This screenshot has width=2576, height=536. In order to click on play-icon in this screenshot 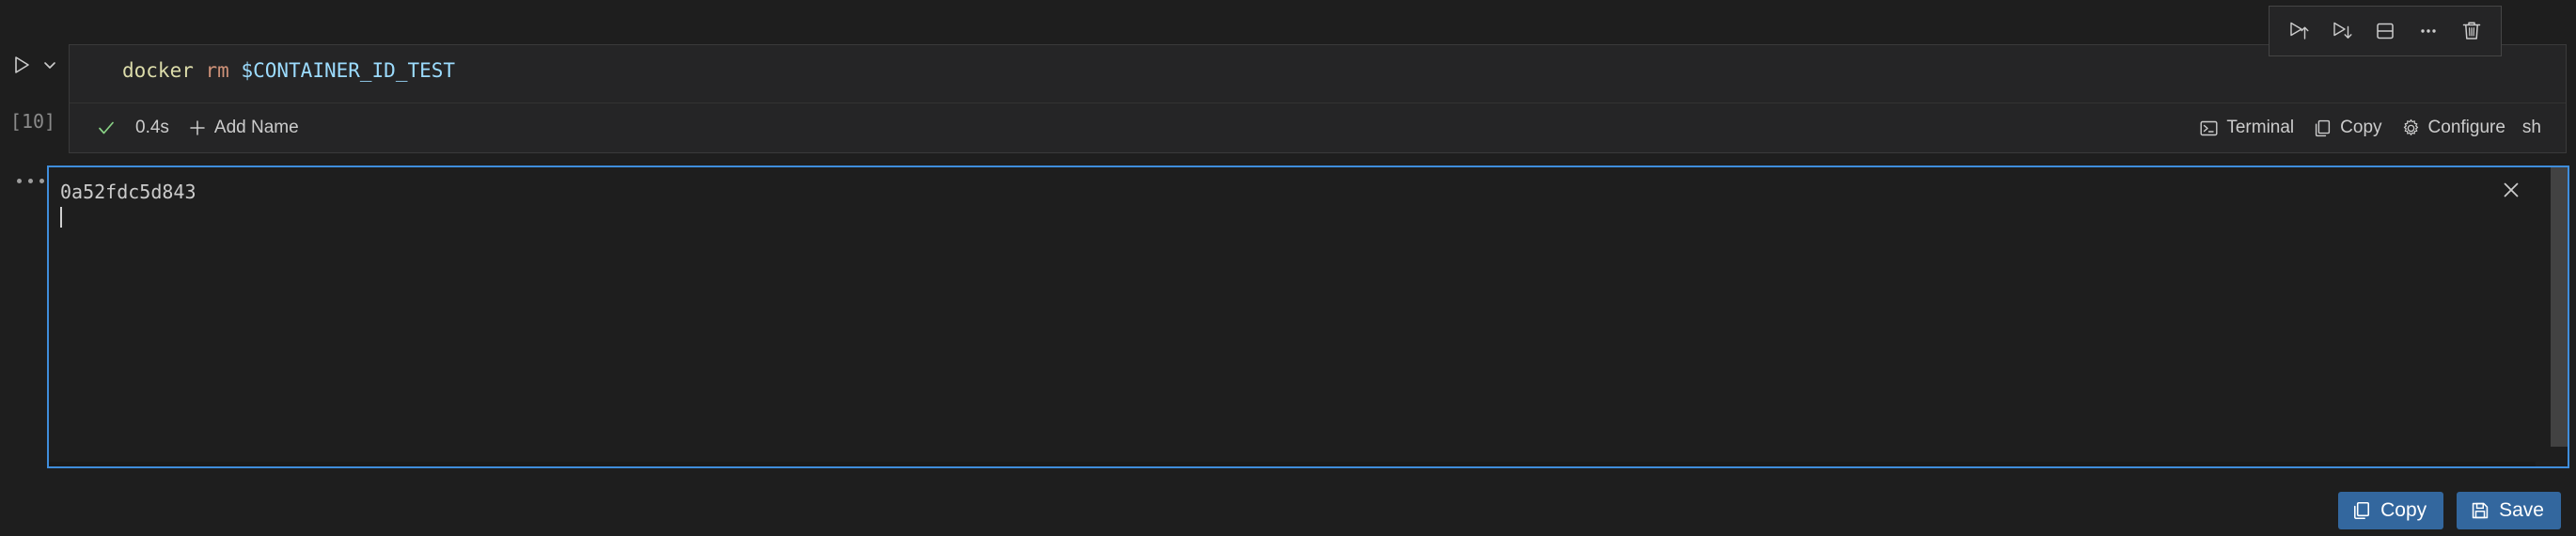, I will do `click(22, 64)`.